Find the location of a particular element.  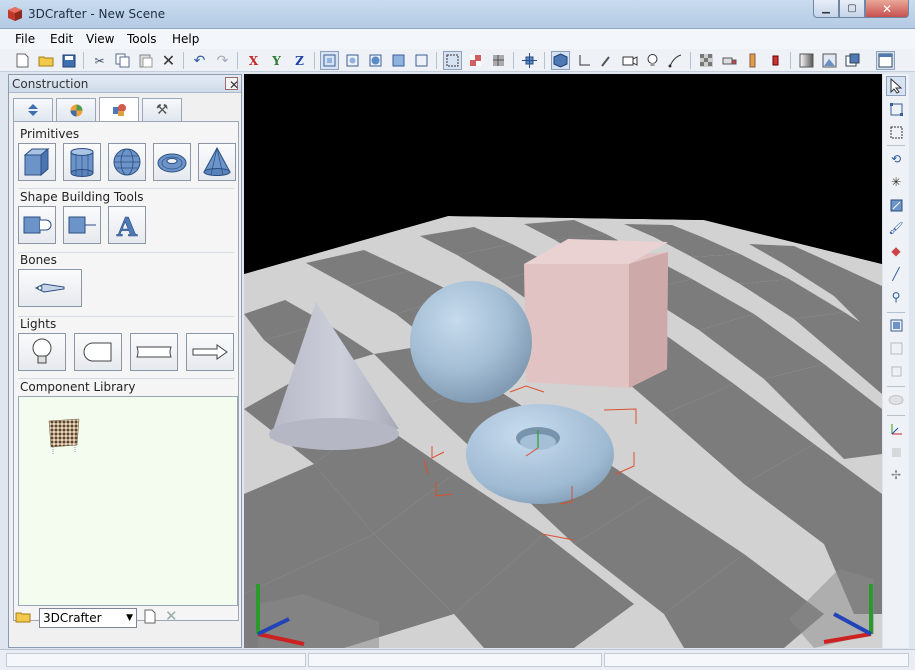

eyedropper-icon: ╱ is located at coordinates (896, 274).